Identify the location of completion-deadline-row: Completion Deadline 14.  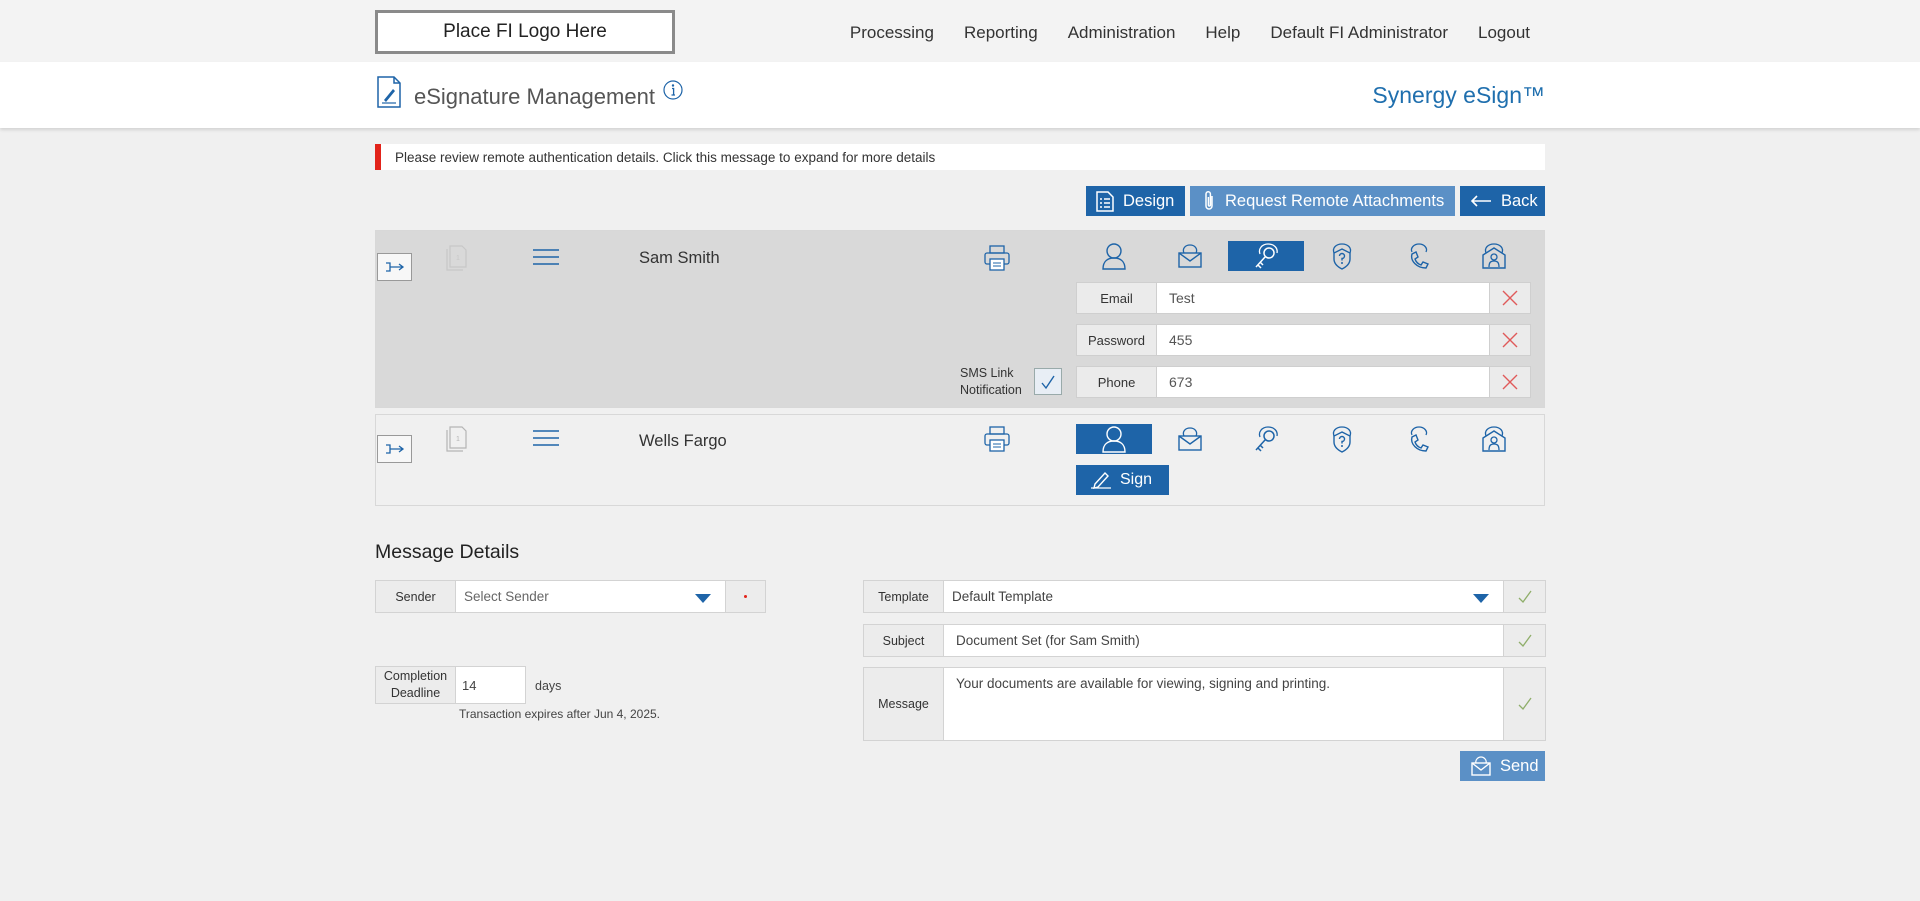
(450, 685).